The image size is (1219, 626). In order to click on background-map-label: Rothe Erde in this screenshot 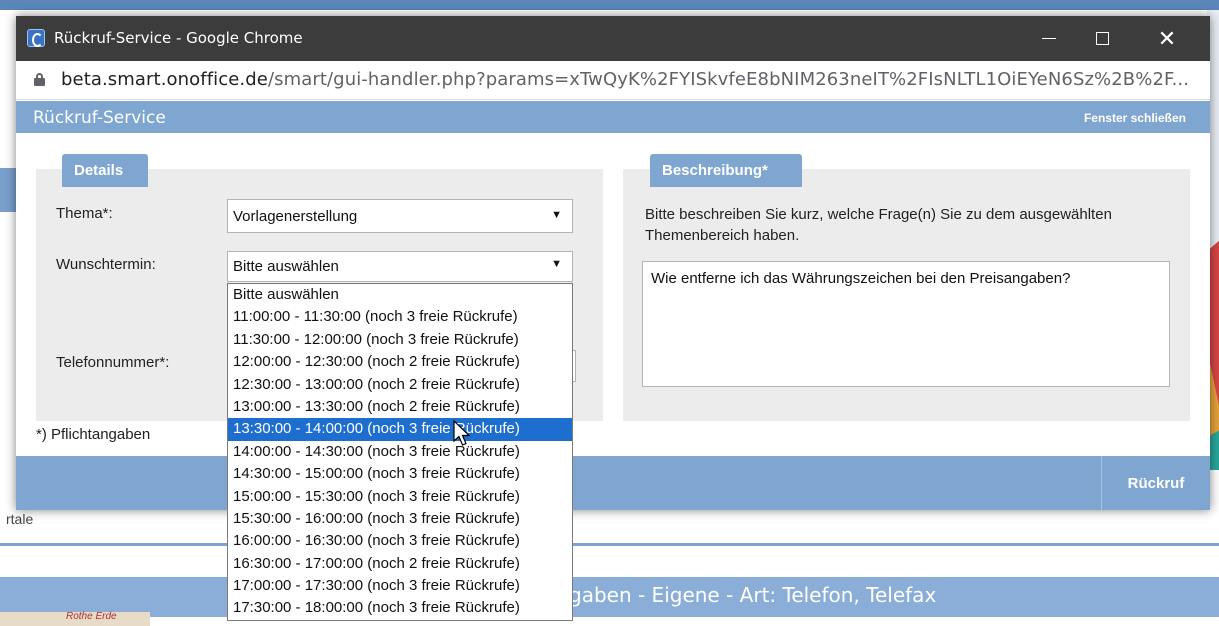, I will do `click(91, 616)`.